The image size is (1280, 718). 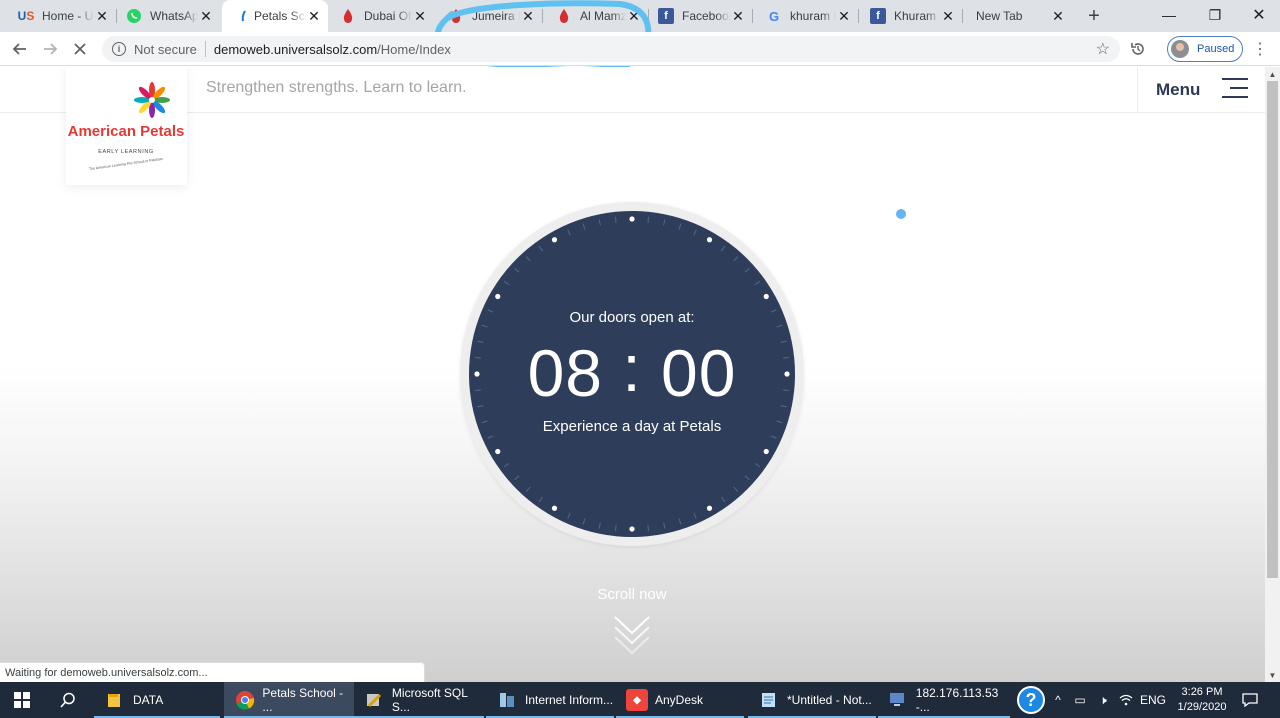 I want to click on menu-button: Menu, so click(x=1201, y=90).